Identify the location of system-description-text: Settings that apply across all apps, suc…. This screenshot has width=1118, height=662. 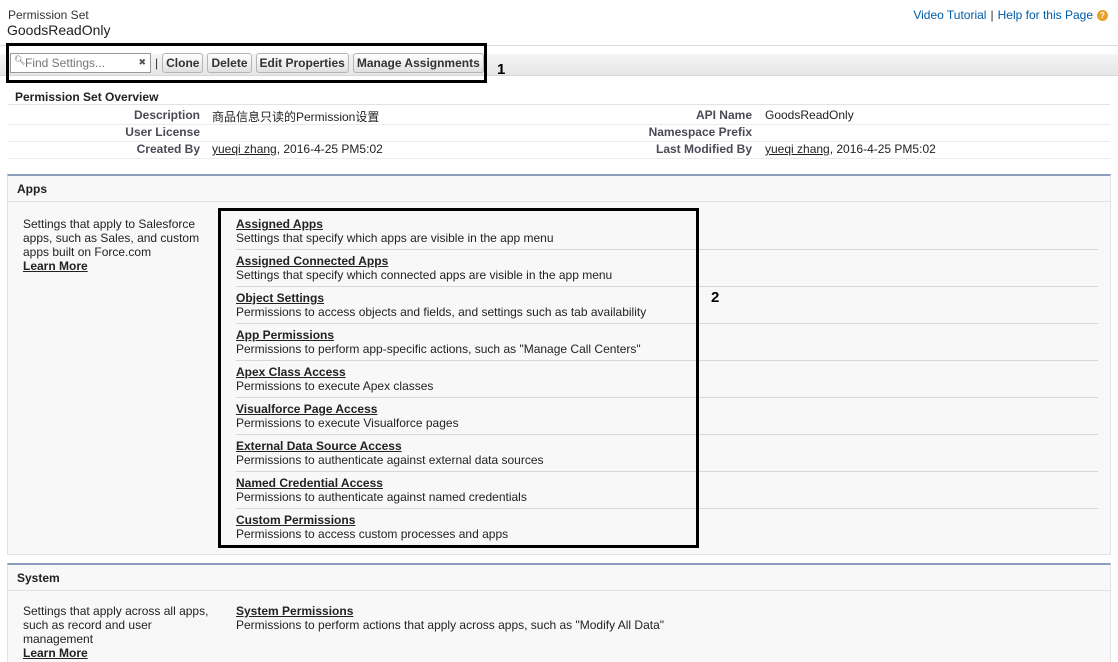
(116, 625).